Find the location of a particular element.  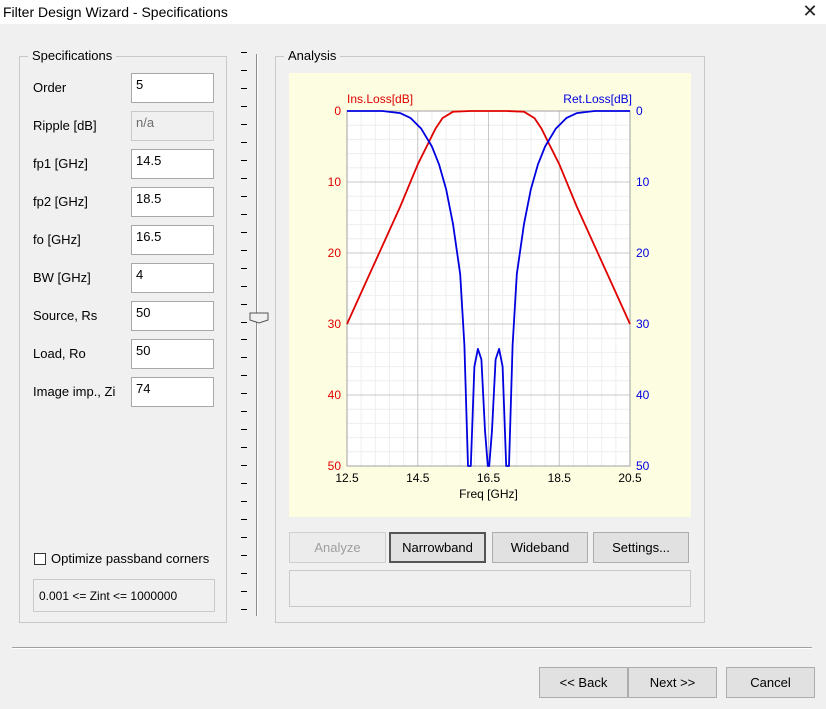

close-icon: ✕ is located at coordinates (810, 12).